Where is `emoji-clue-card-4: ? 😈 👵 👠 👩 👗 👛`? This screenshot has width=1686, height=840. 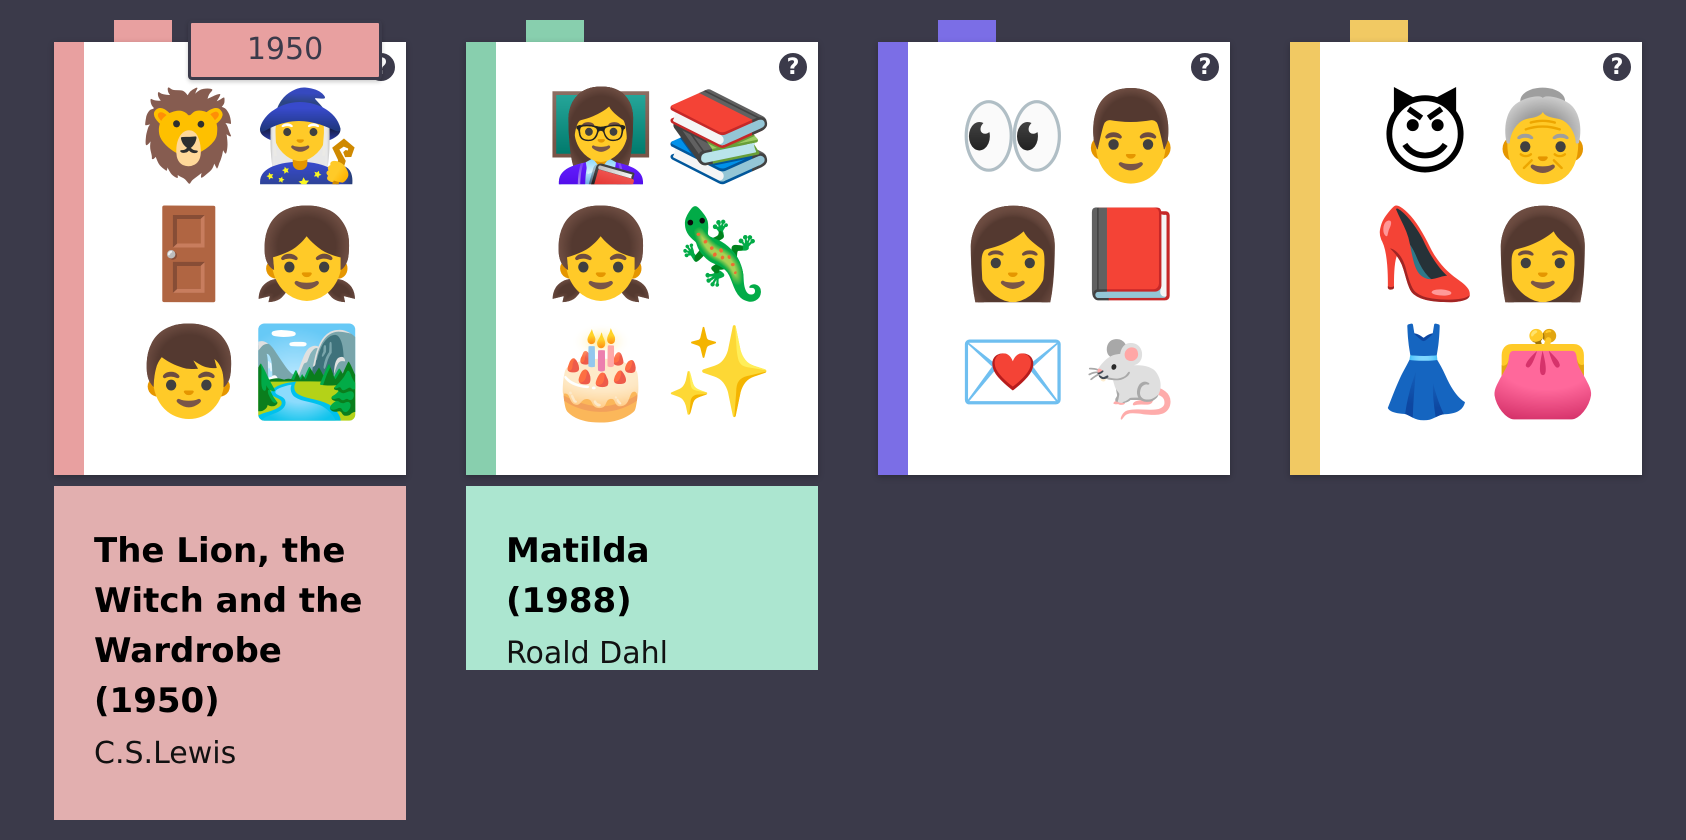 emoji-clue-card-4: ? 😈 👵 👠 👩 👗 👛 is located at coordinates (1466, 258).